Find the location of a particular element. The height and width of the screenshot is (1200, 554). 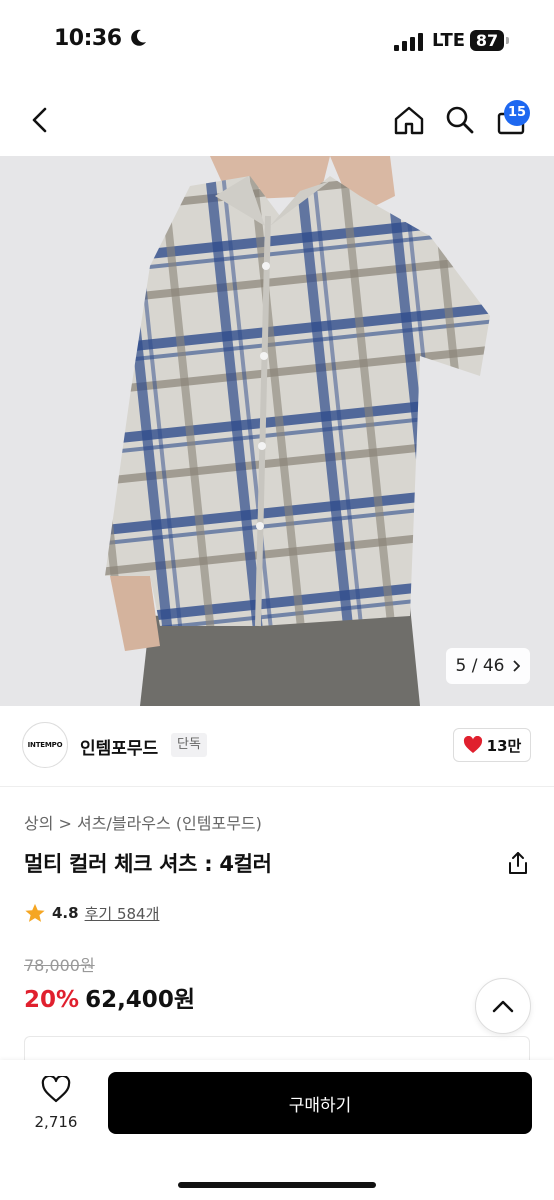

top-nav is located at coordinates (277, 120).